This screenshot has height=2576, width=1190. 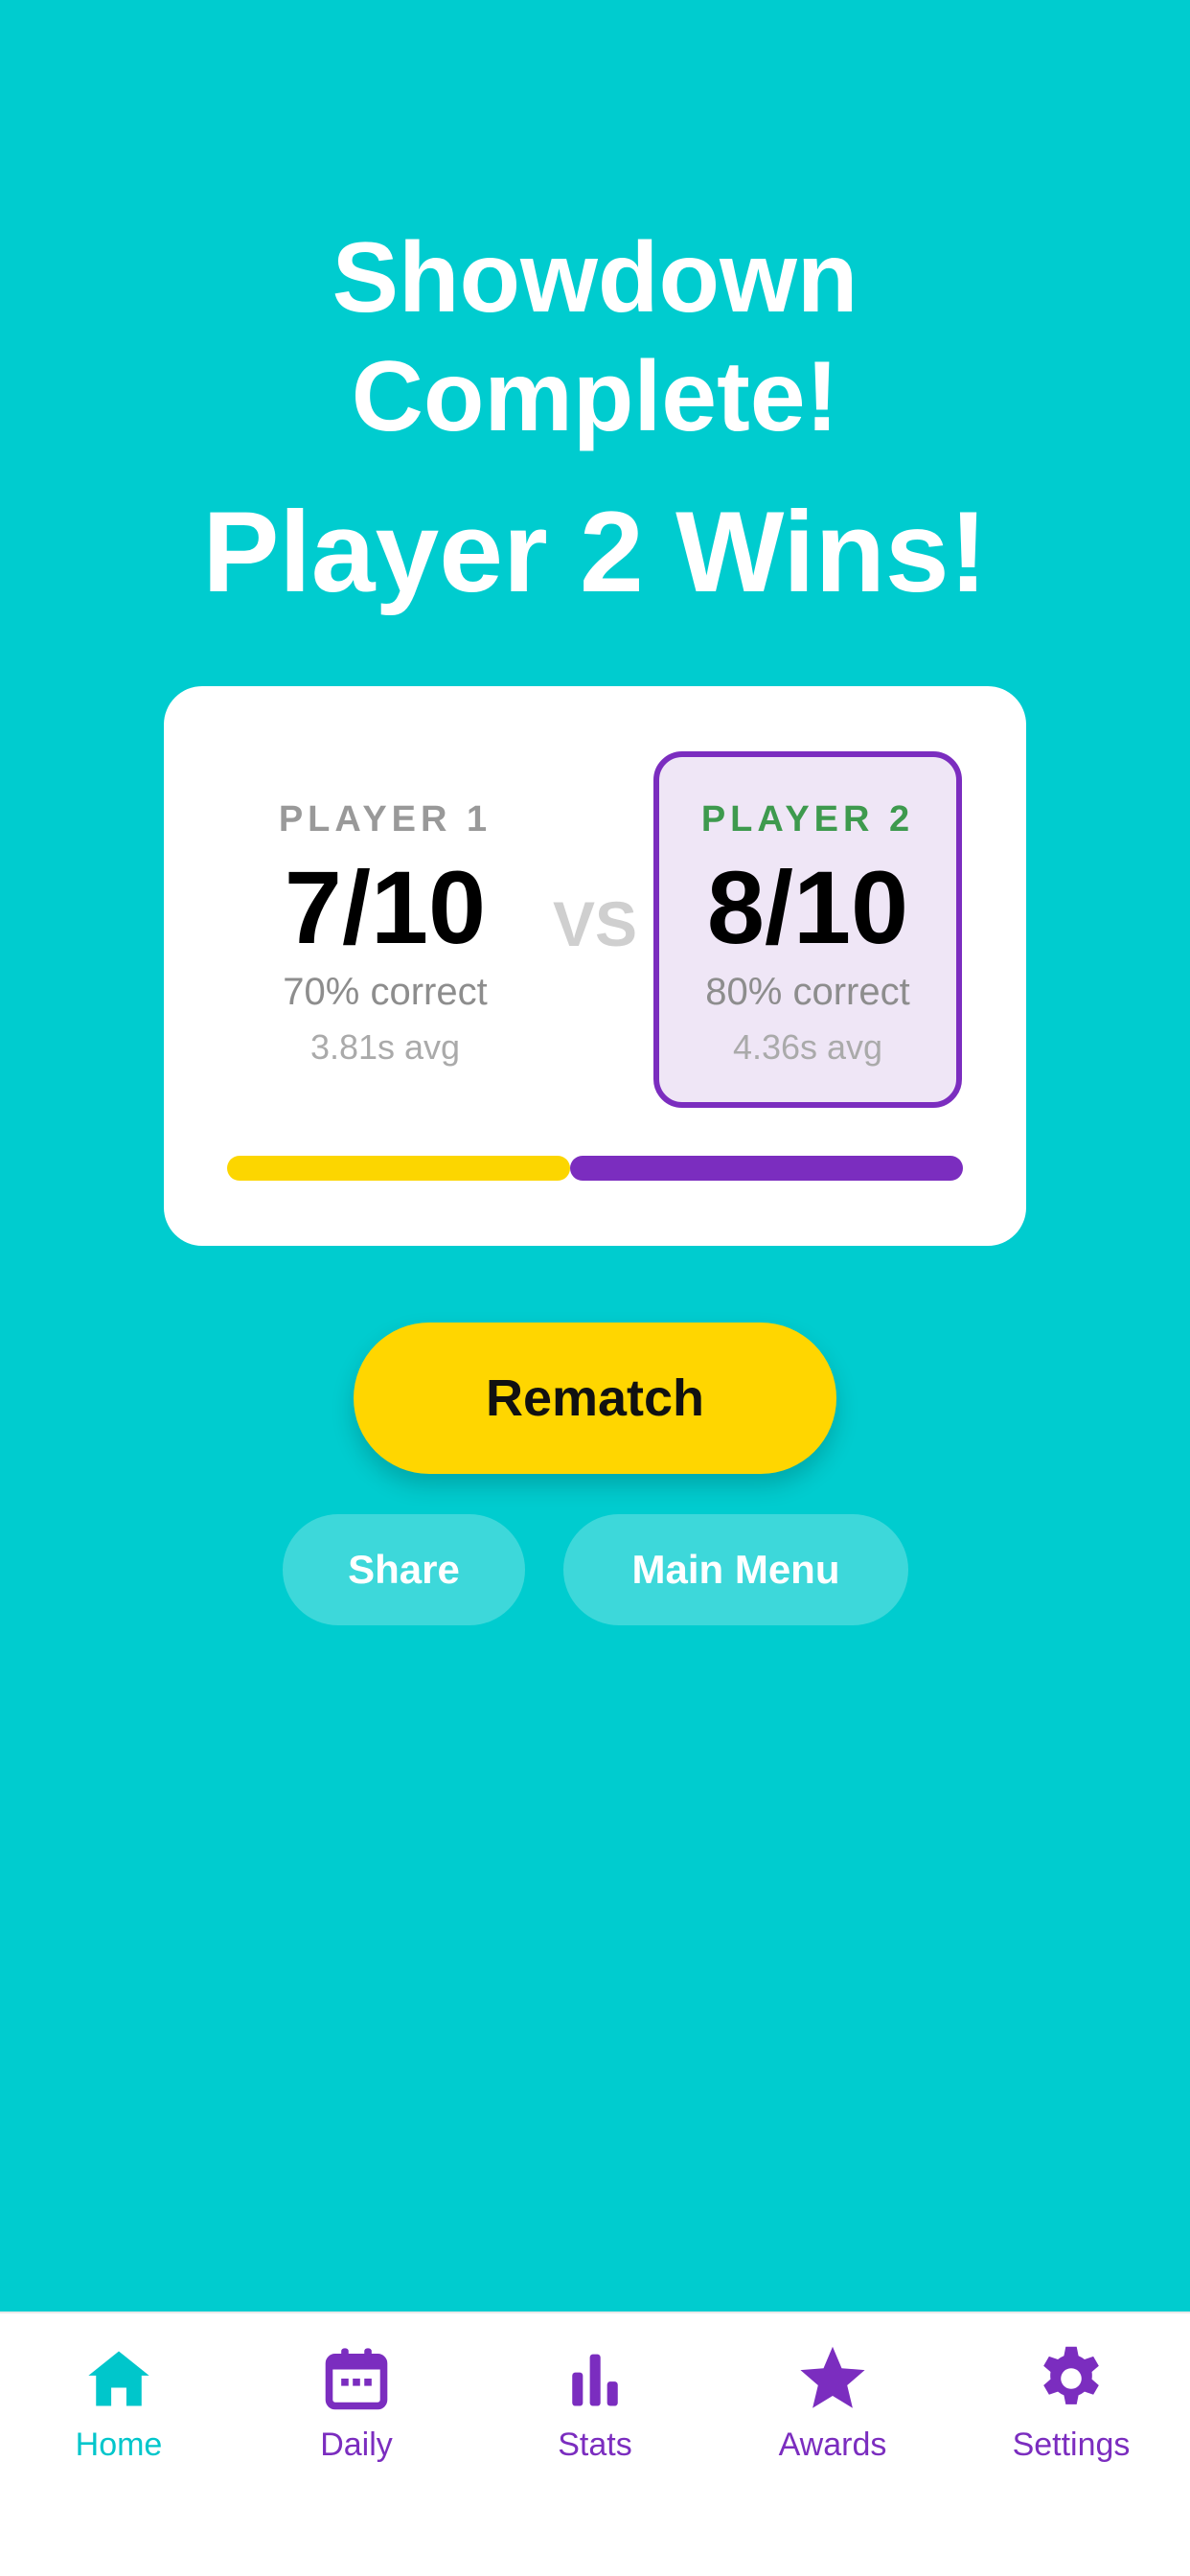 I want to click on title-line-2: Complete!, so click(x=595, y=397).